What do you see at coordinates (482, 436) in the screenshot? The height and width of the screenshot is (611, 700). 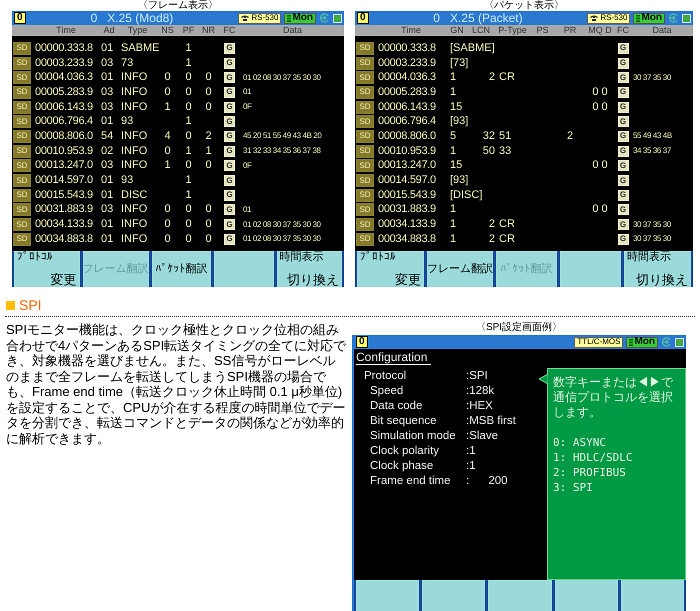 I see `setting-value: :Slave` at bounding box center [482, 436].